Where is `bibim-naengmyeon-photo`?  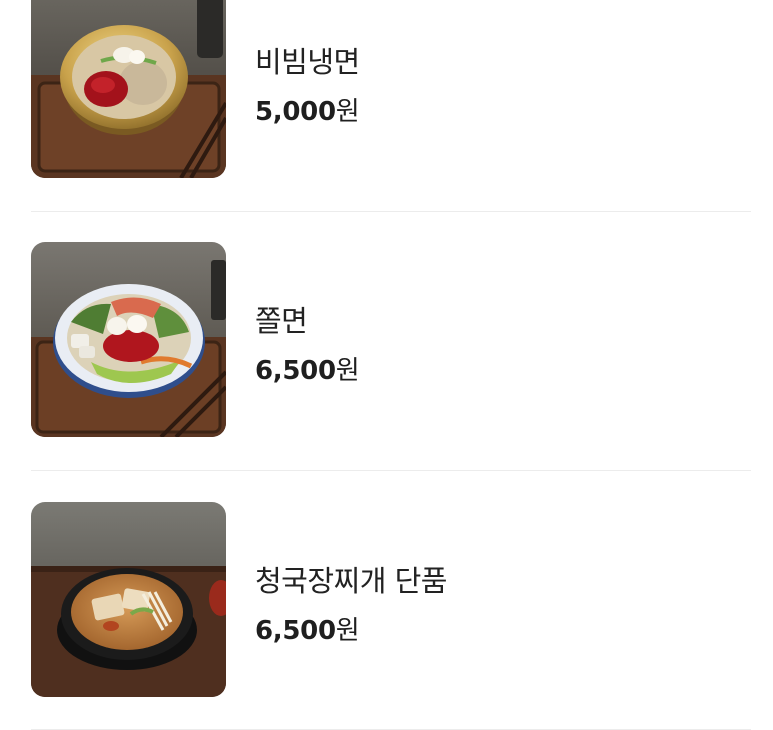 bibim-naengmyeon-photo is located at coordinates (128, 89).